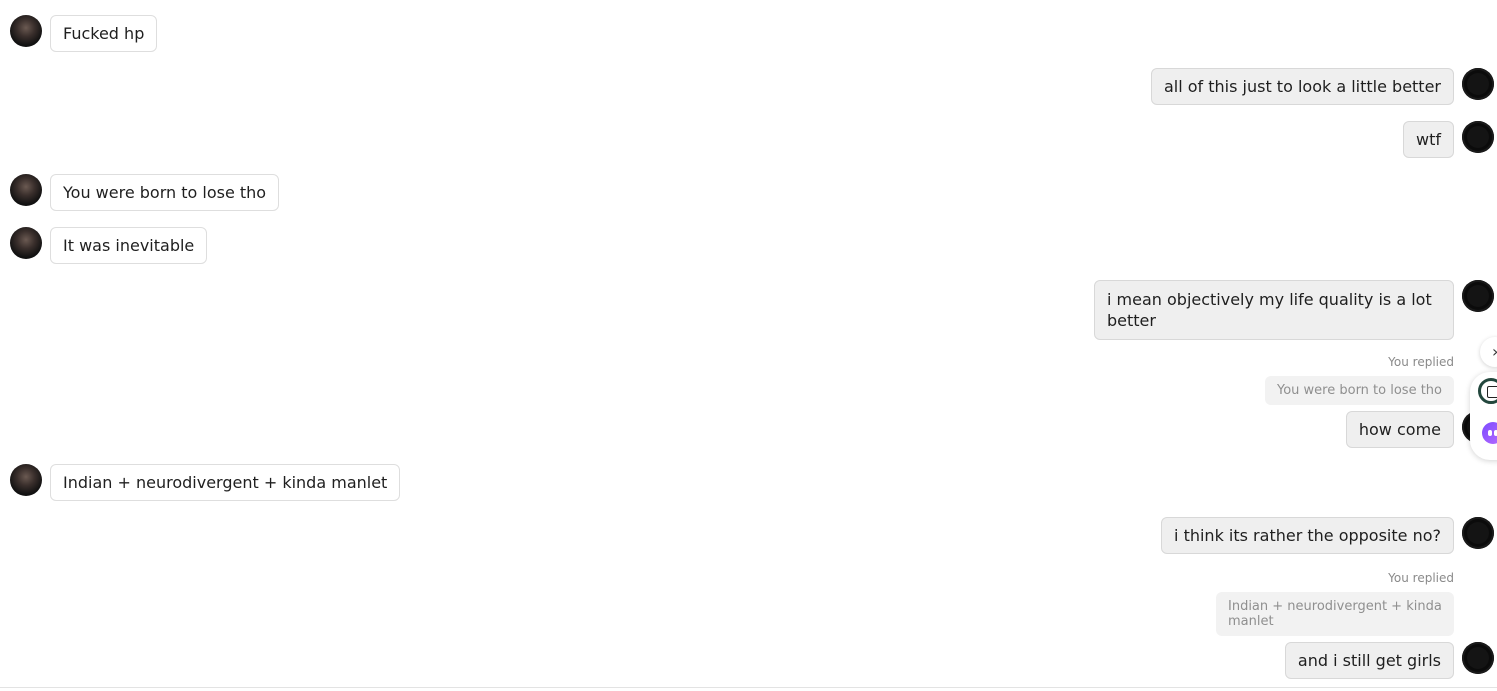 Image resolution: width=1497 pixels, height=691 pixels. What do you see at coordinates (165, 192) in the screenshot?
I see `message-bubble-received: You were born to lose tho` at bounding box center [165, 192].